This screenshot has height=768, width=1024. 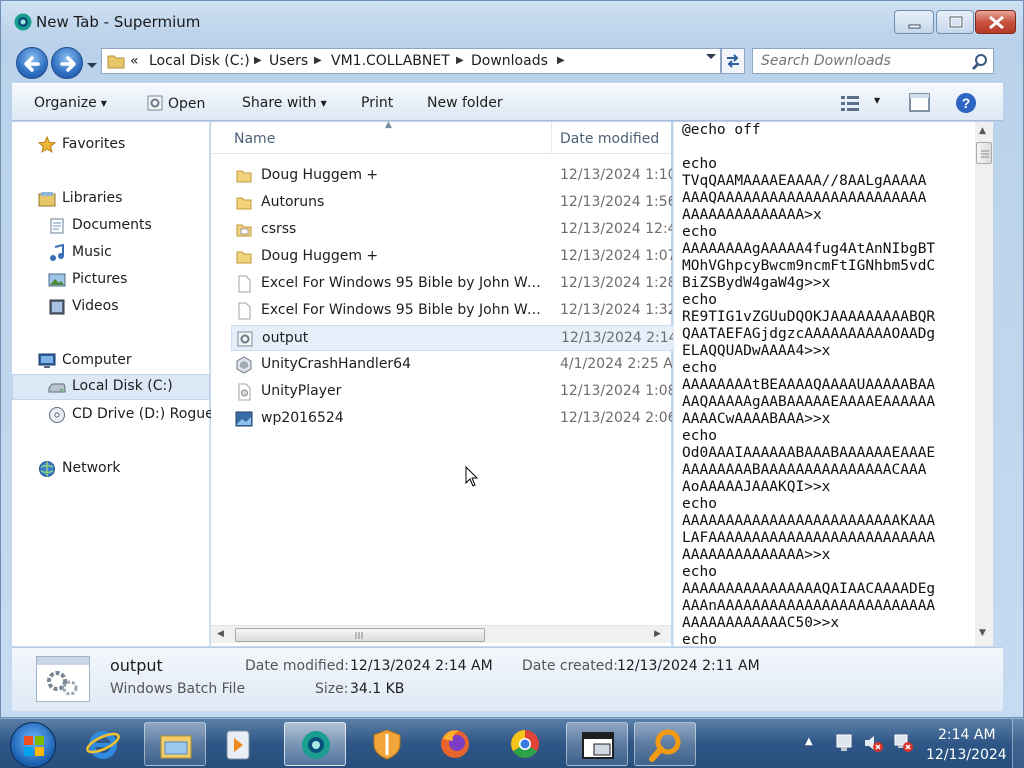 What do you see at coordinates (966, 105) in the screenshot?
I see `help-button: ?` at bounding box center [966, 105].